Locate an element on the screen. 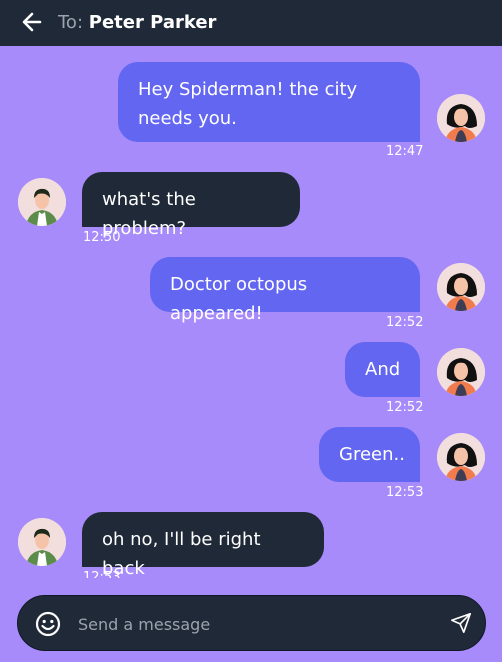  message-bubble: Green.. is located at coordinates (369, 454).